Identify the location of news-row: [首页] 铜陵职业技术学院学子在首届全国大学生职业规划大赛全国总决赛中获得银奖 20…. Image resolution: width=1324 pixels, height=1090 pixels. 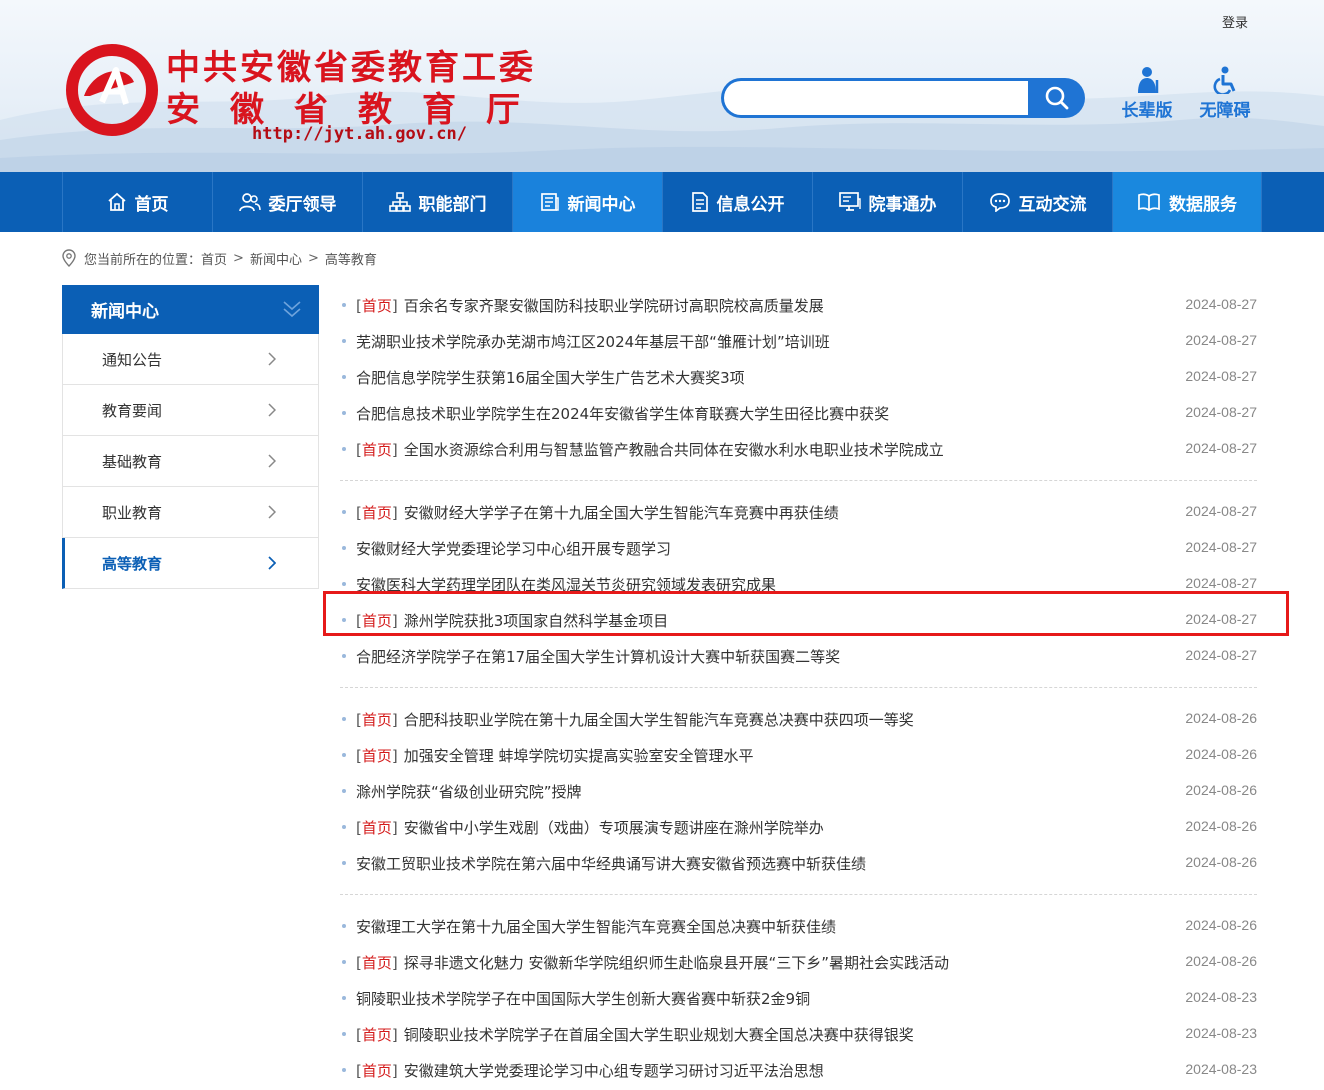
(798, 1034).